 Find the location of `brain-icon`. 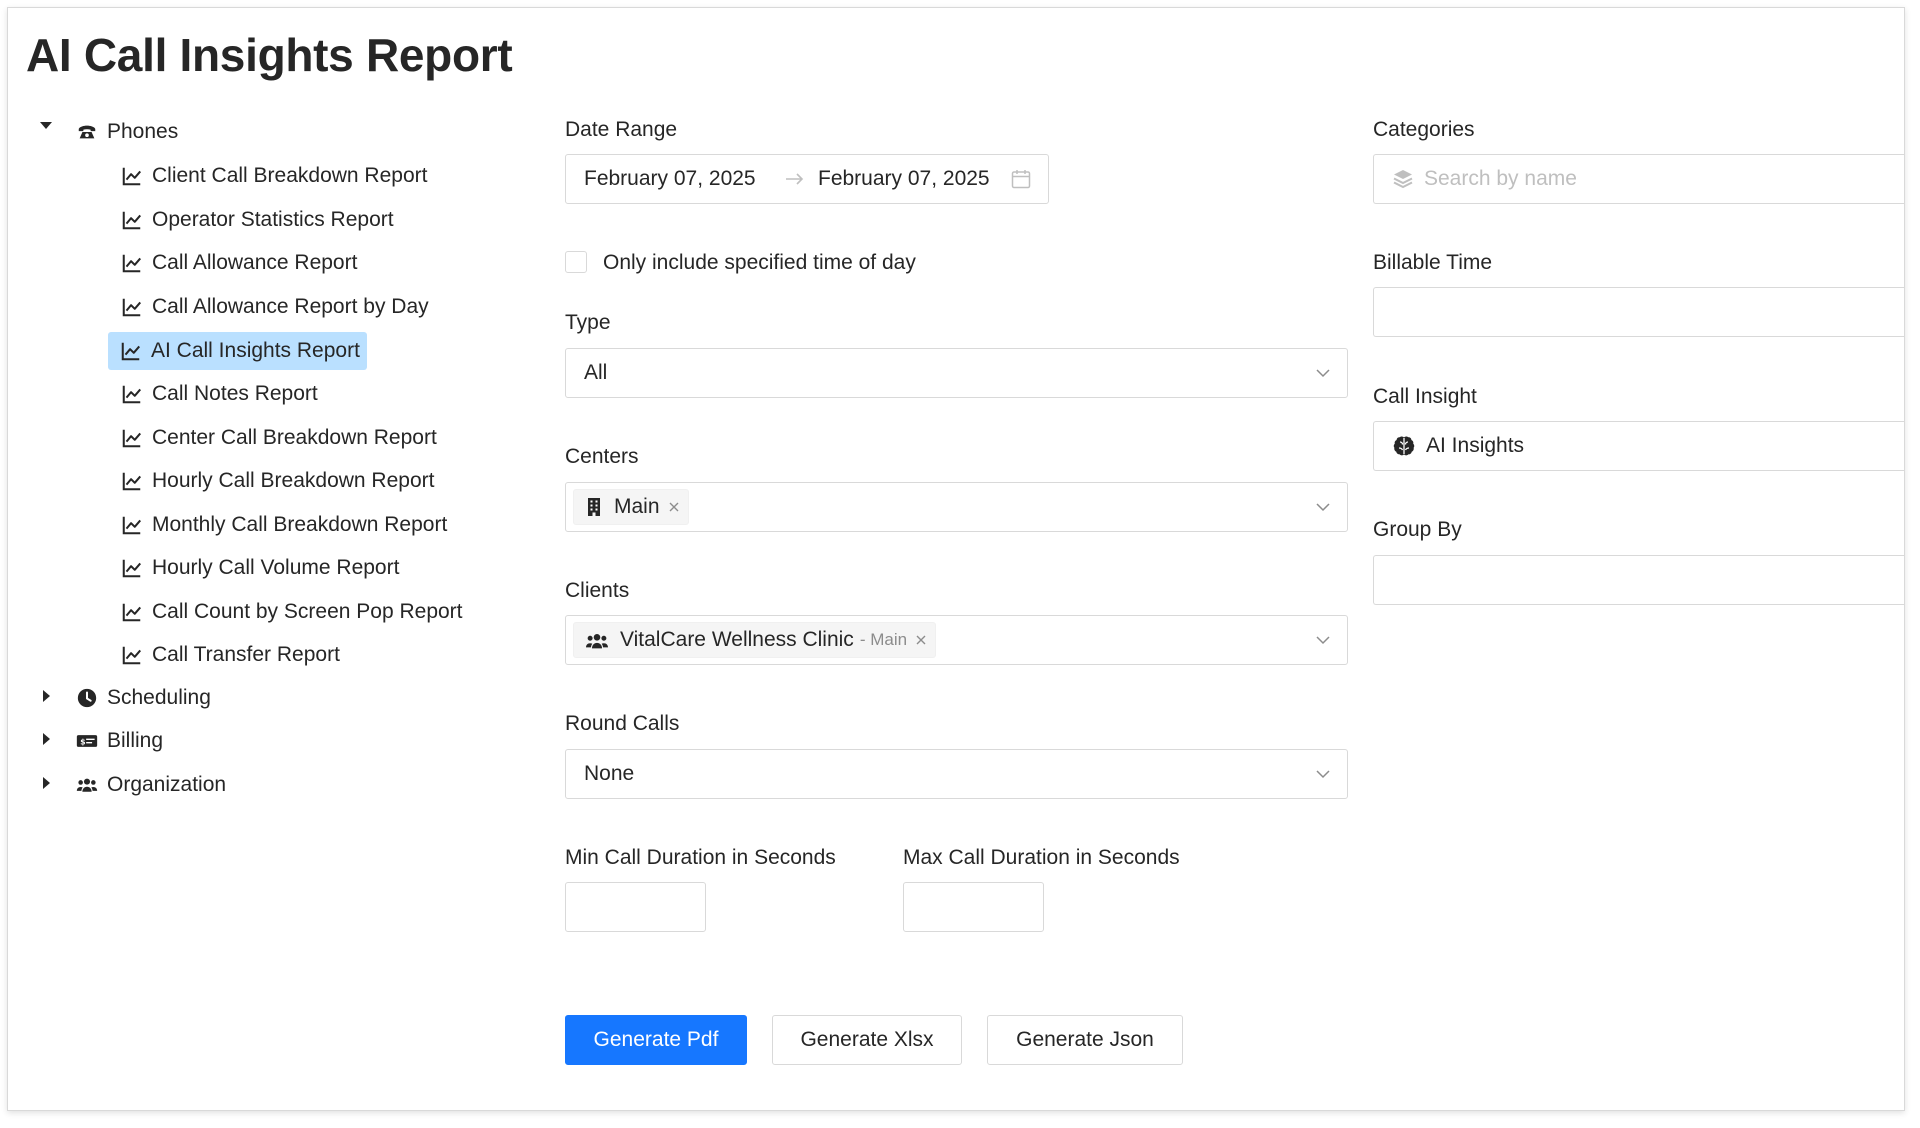

brain-icon is located at coordinates (1404, 446).